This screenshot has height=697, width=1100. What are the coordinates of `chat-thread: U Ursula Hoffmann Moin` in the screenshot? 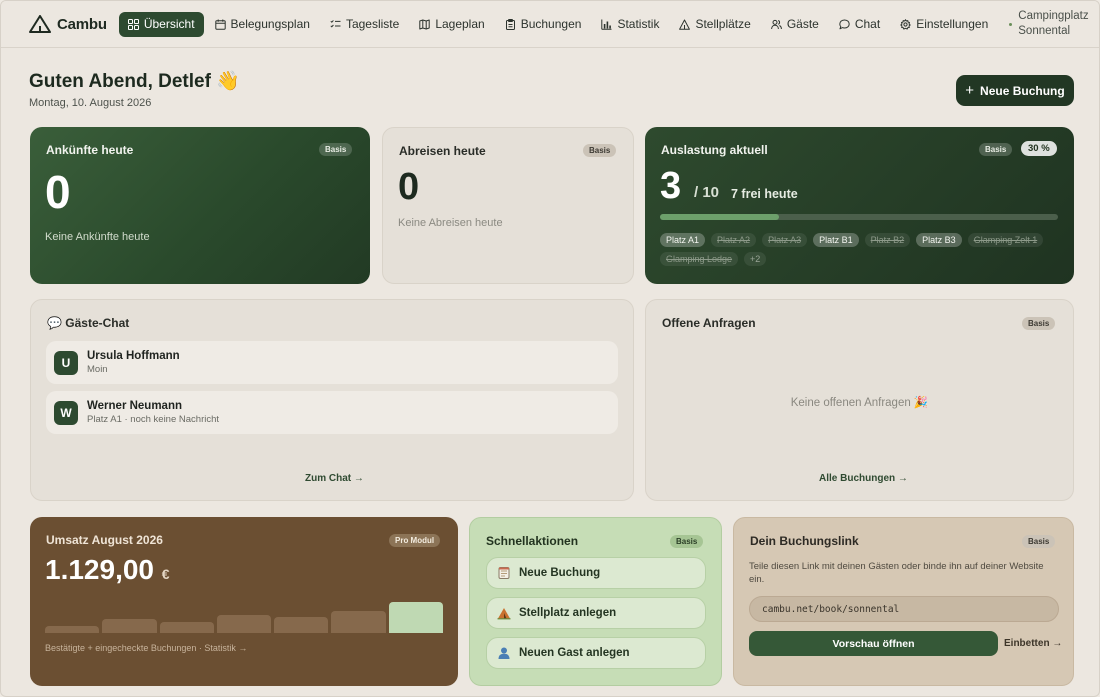 It's located at (332, 362).